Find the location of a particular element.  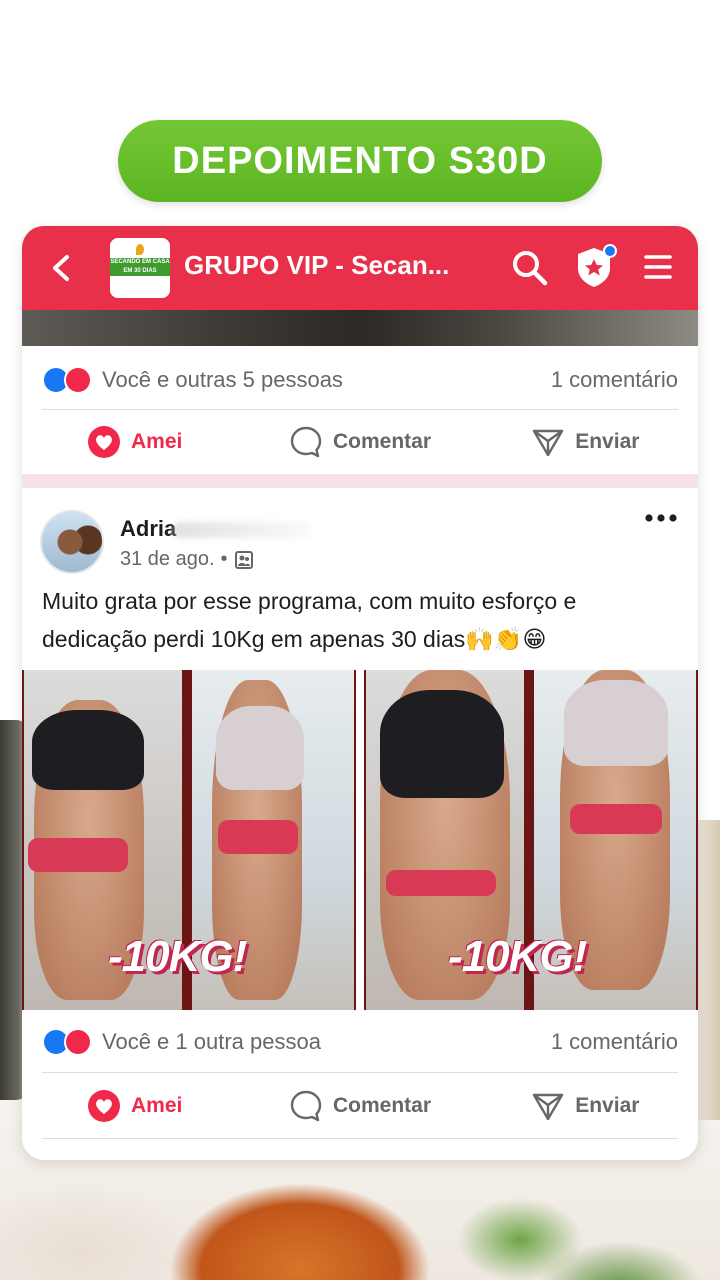

previous-post-actions: Amei Comentar Enviar is located at coordinates (360, 442).